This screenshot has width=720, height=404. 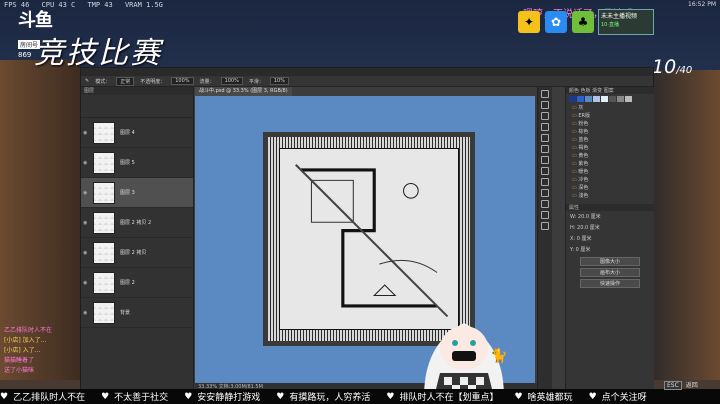 I want to click on swatch-folder: ER版, so click(x=610, y=116).